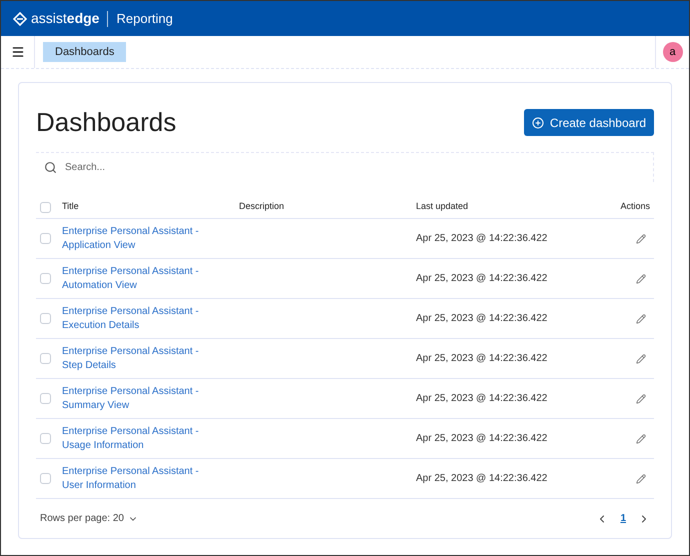 The height and width of the screenshot is (556, 690). What do you see at coordinates (635, 207) in the screenshot?
I see `column-header: Actions` at bounding box center [635, 207].